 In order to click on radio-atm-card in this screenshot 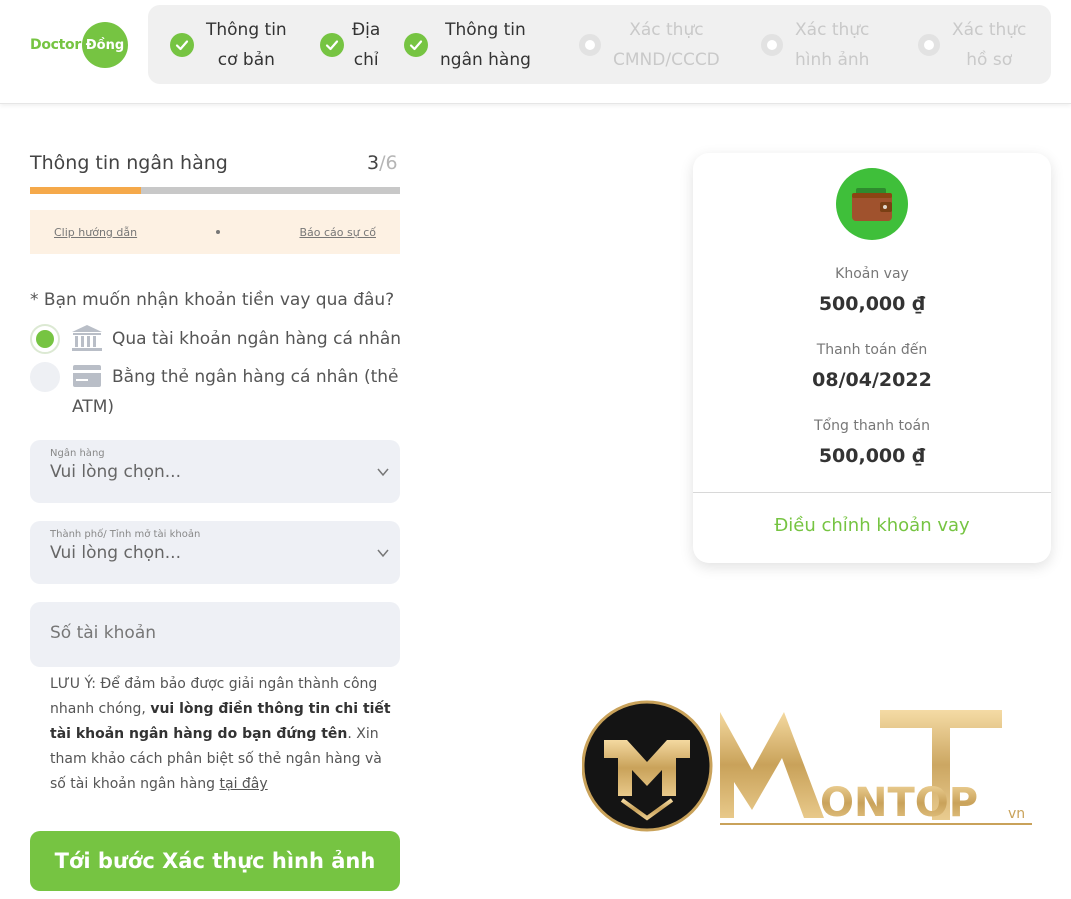, I will do `click(45, 377)`.